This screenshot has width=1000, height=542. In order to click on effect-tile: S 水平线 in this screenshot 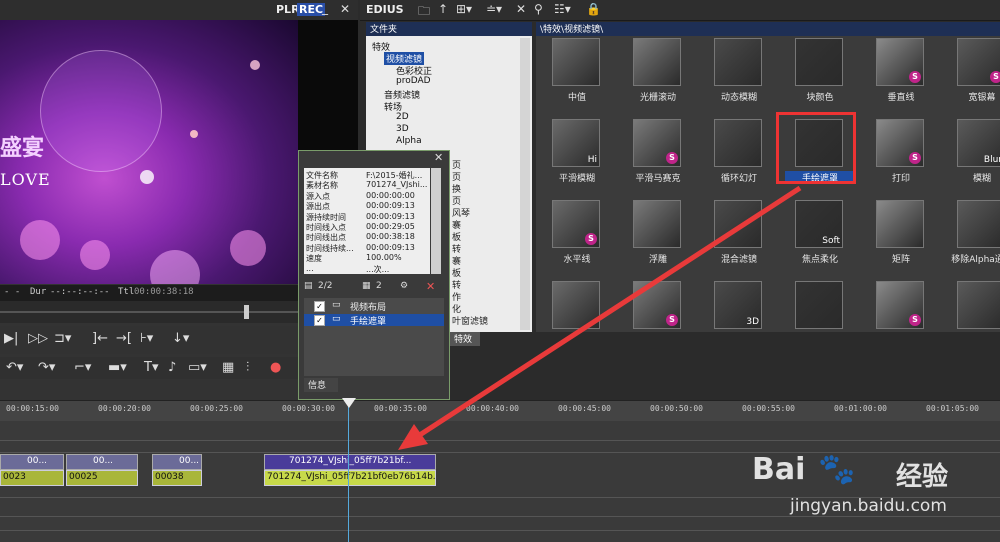, I will do `click(577, 237)`.